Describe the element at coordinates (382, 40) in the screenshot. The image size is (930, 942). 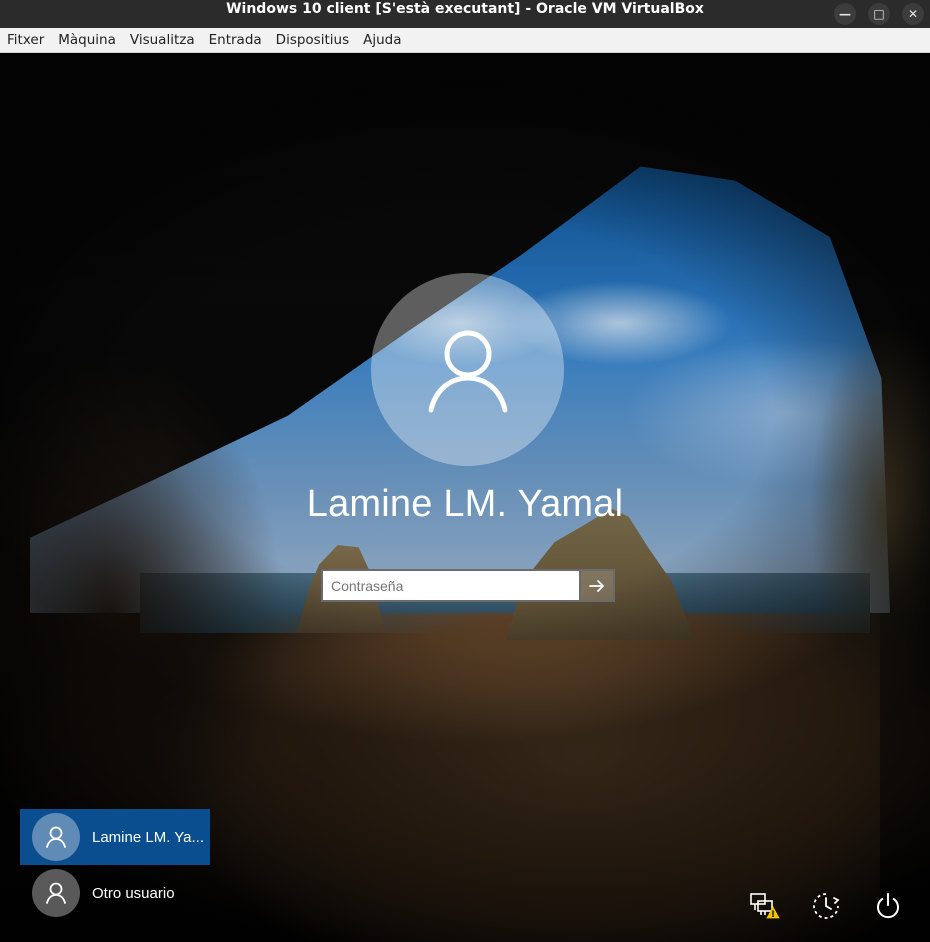
I see `menu-ajuda: Ajuda` at that location.